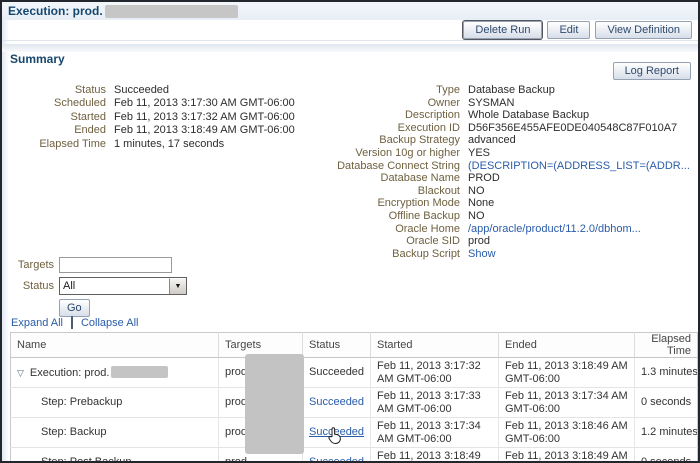 The width and height of the screenshot is (700, 463). What do you see at coordinates (566, 402) in the screenshot?
I see `row-ended: Feb 11, 2013 3:17:34 AM GMT-06:00` at bounding box center [566, 402].